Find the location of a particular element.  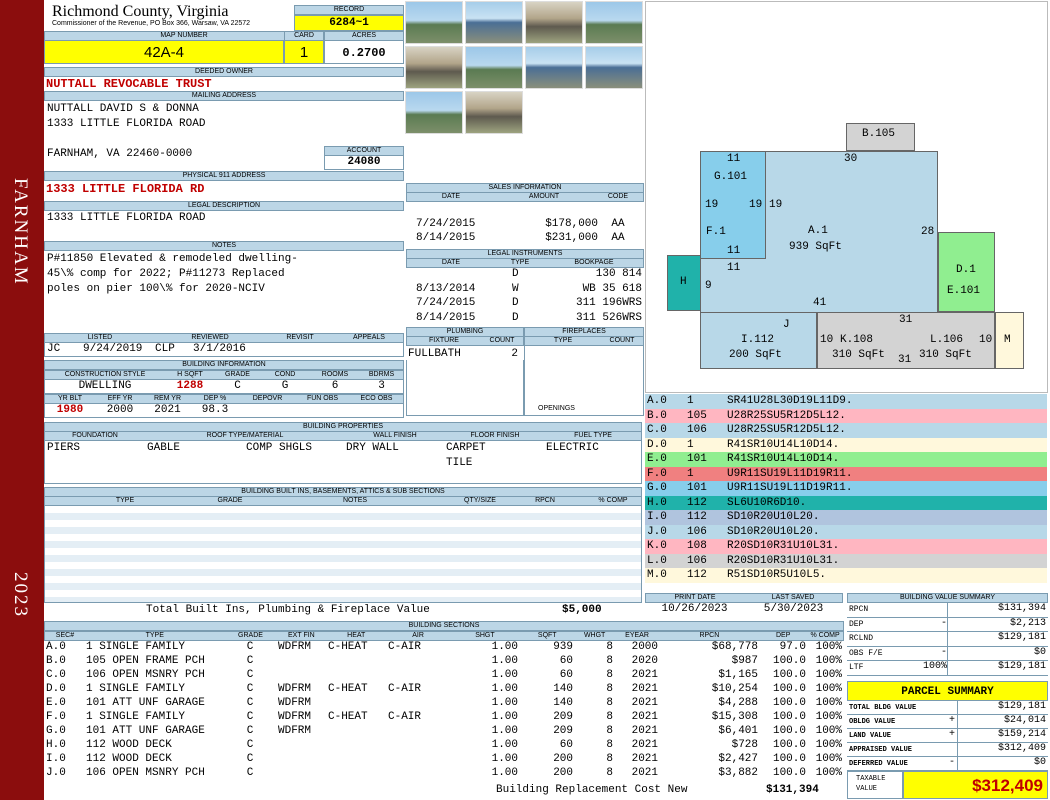

record-label: RECORD is located at coordinates (349, 10).